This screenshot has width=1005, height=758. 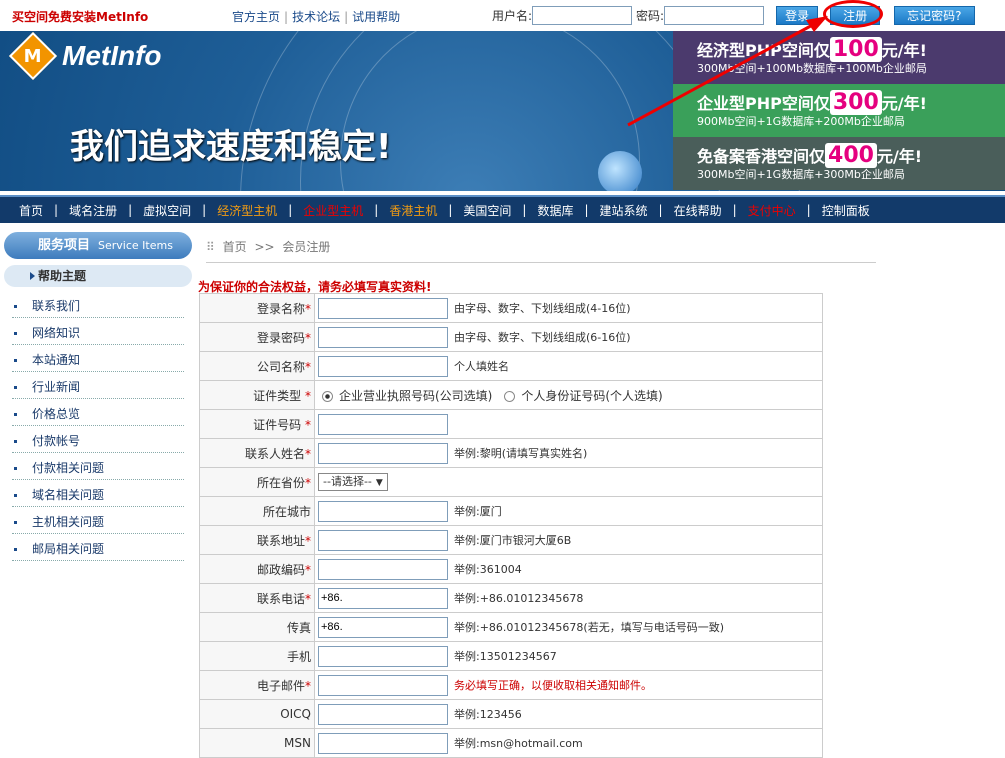 I want to click on oicq-input, so click(x=383, y=714).